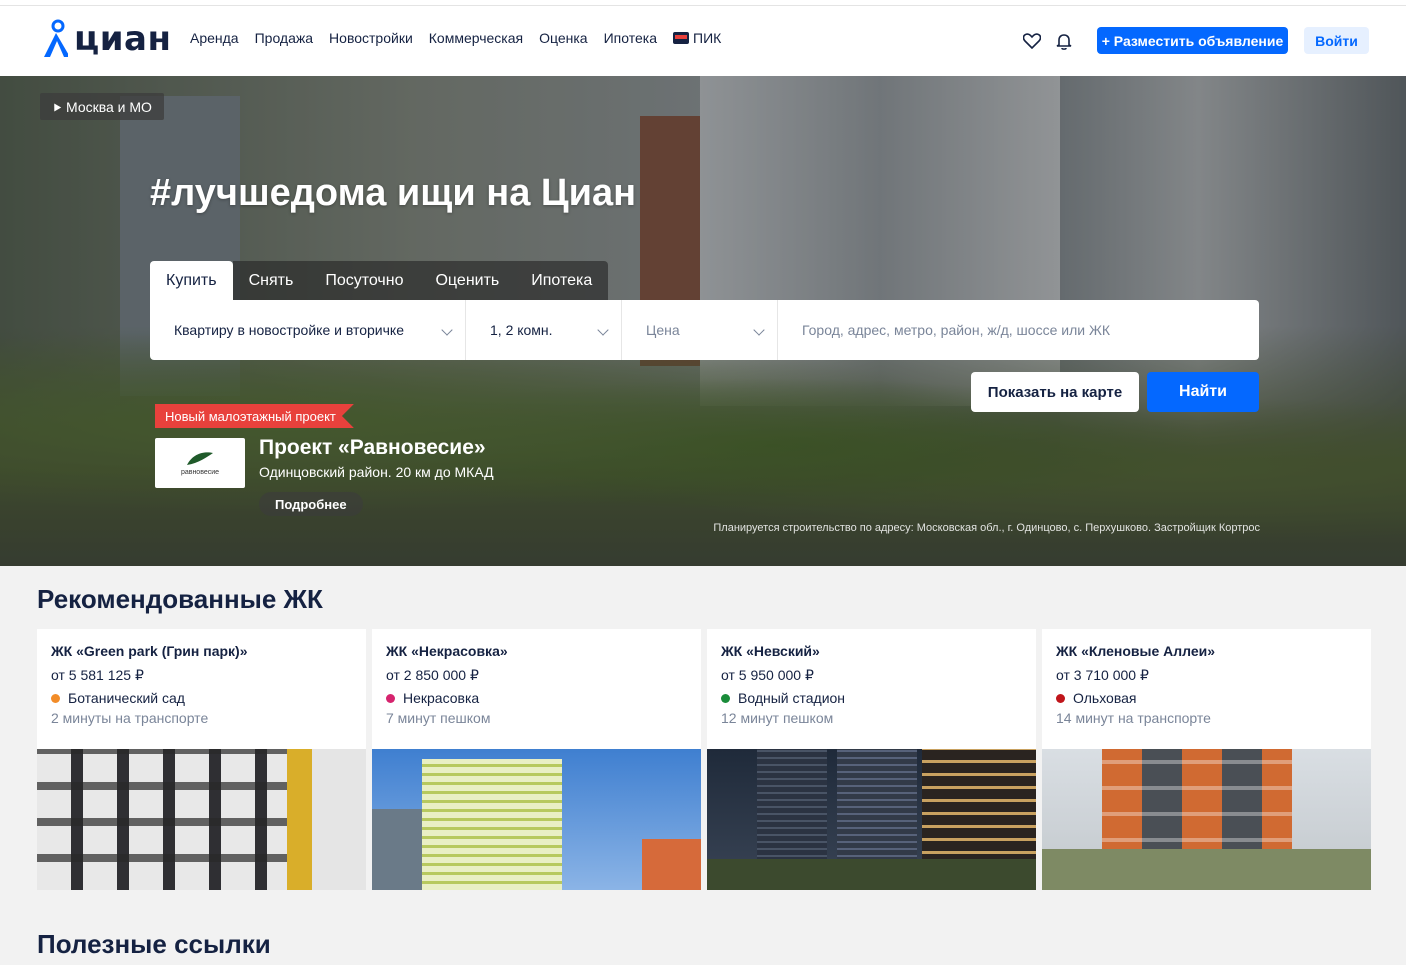 The height and width of the screenshot is (965, 1406). I want to click on tab-valuate: Оценить, so click(467, 280).